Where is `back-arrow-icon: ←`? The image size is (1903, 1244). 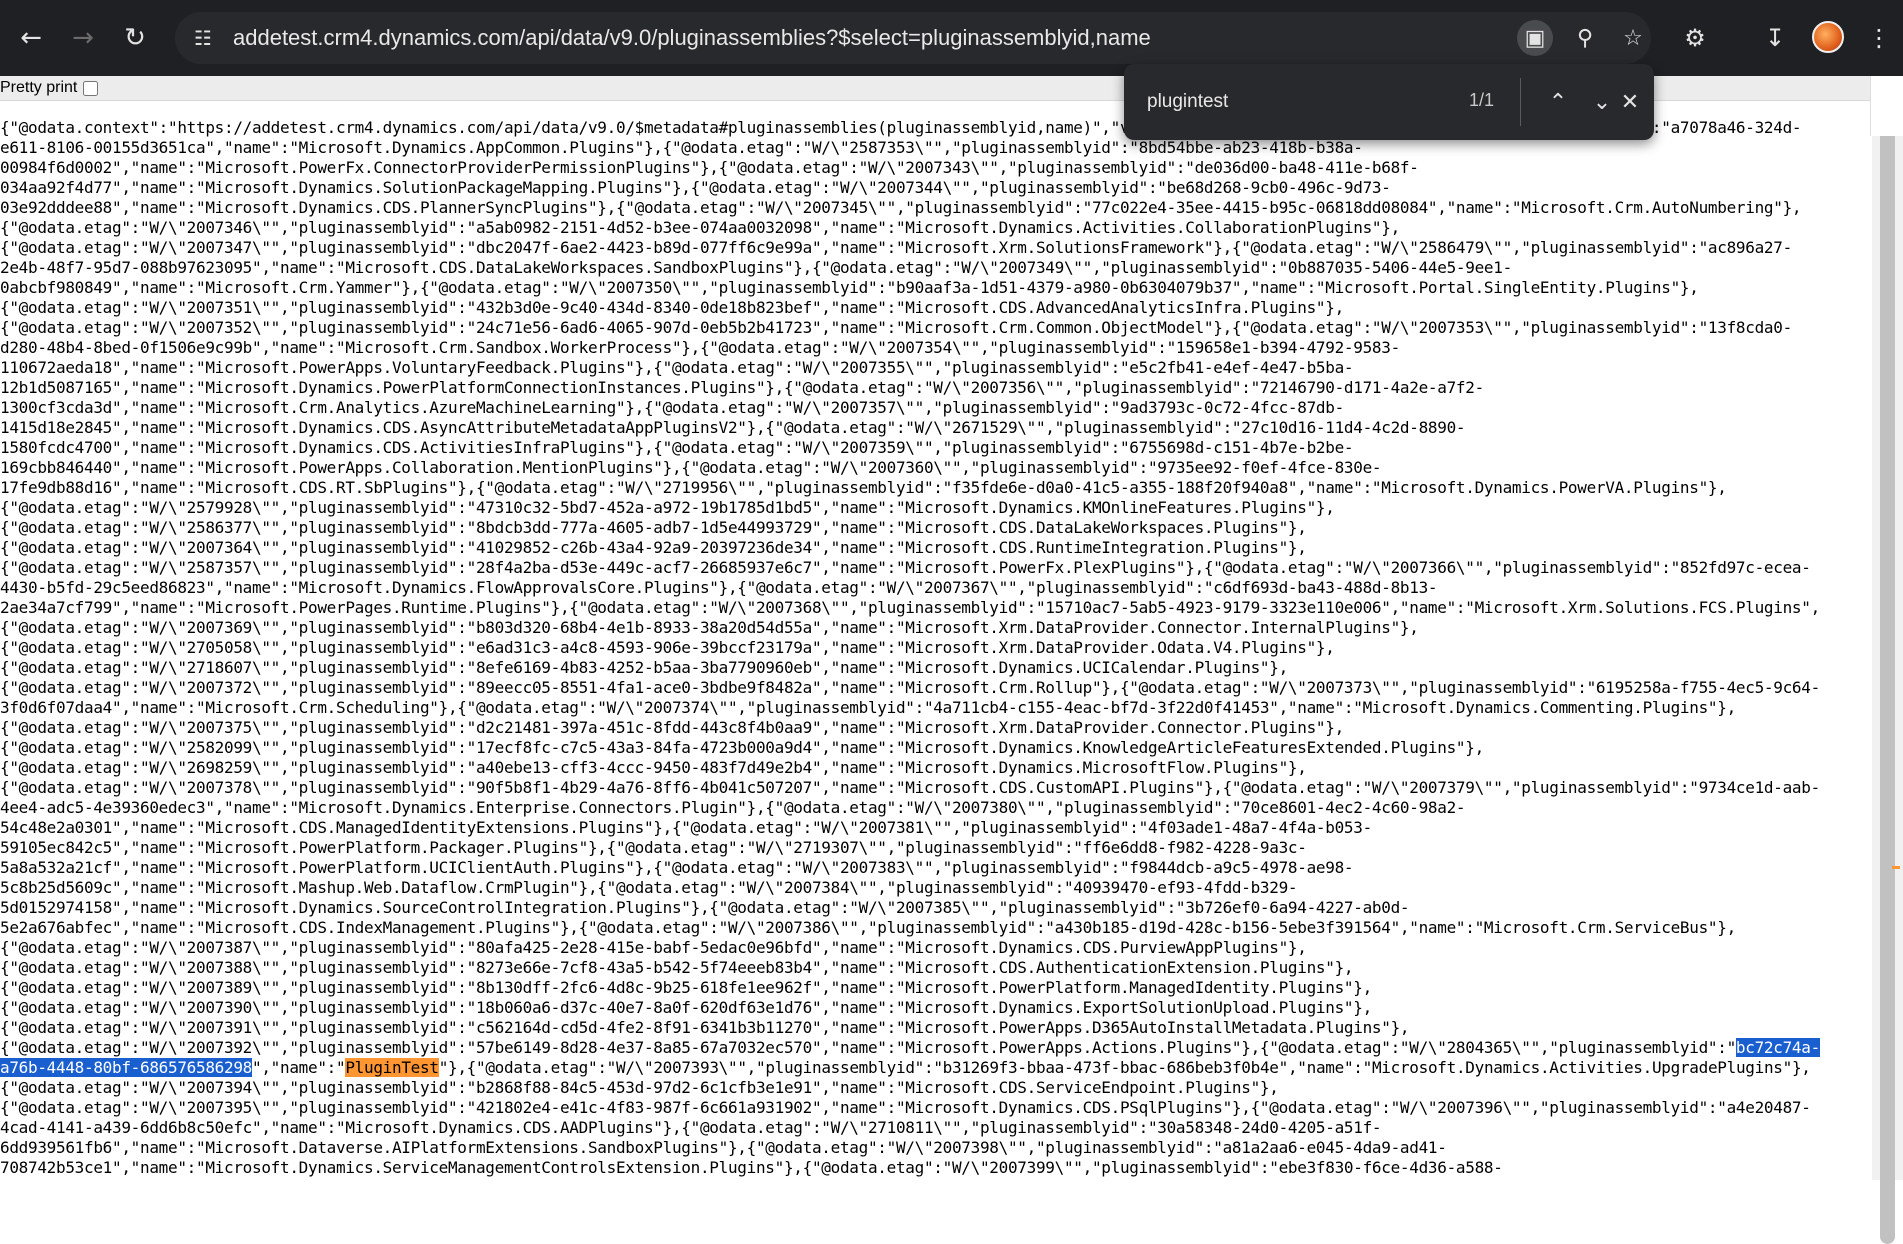
back-arrow-icon: ← is located at coordinates (31, 38).